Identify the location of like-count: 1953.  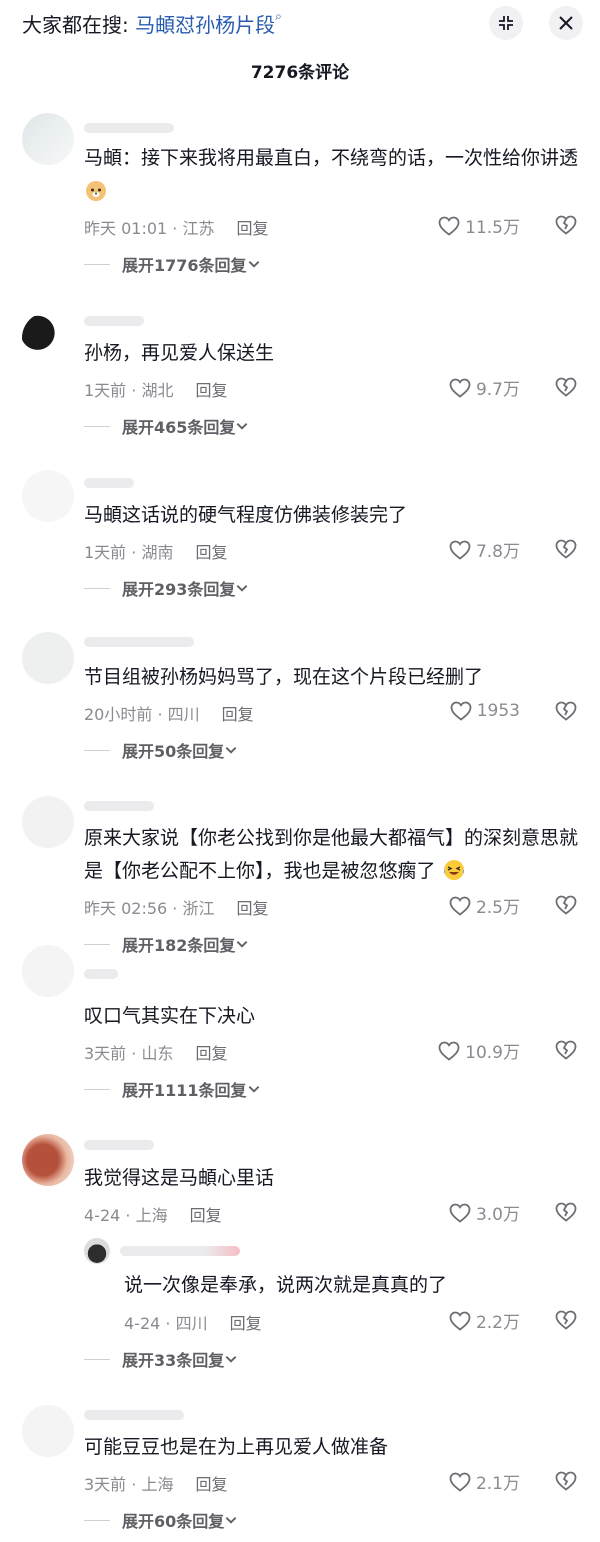
(498, 711).